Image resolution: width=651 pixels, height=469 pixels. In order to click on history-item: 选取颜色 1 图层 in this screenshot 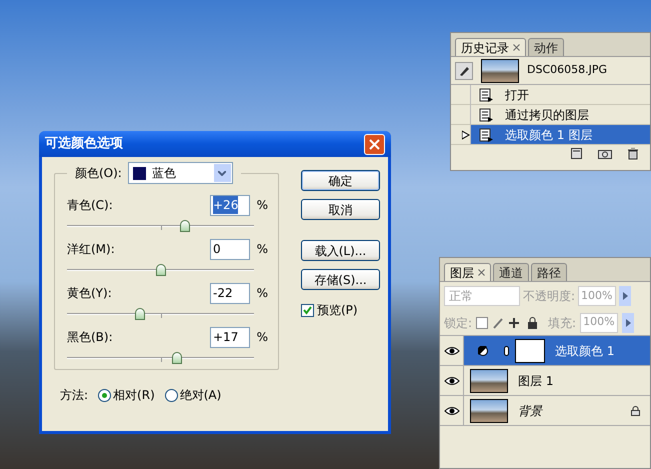, I will do `click(560, 134)`.